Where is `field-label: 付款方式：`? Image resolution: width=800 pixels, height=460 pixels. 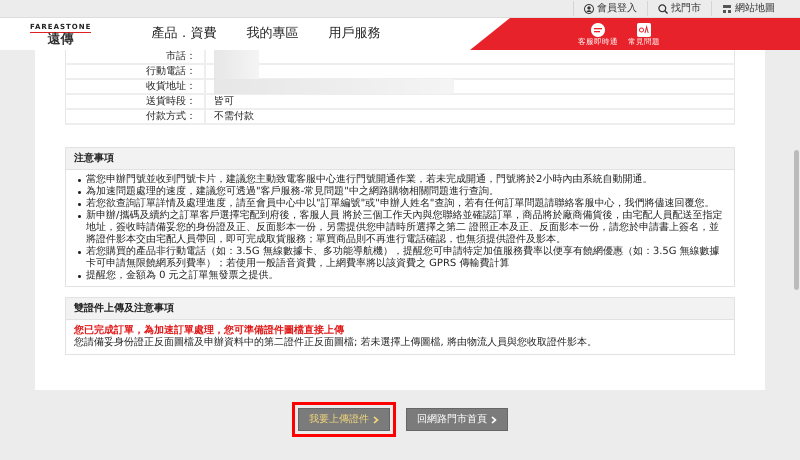
field-label: 付款方式： is located at coordinates (171, 117).